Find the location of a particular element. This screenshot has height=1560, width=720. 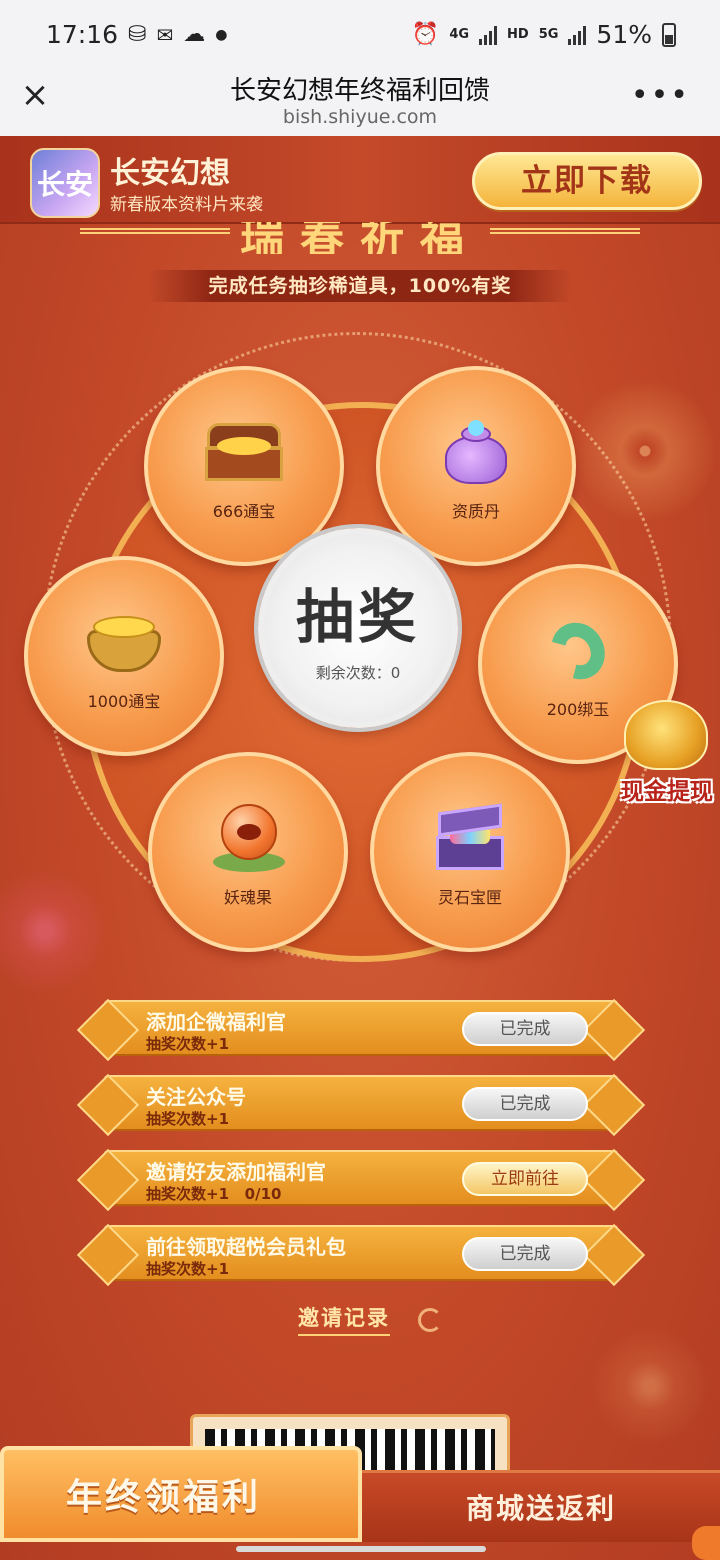

prize-zizhidan: 资质丹 is located at coordinates (476, 466).